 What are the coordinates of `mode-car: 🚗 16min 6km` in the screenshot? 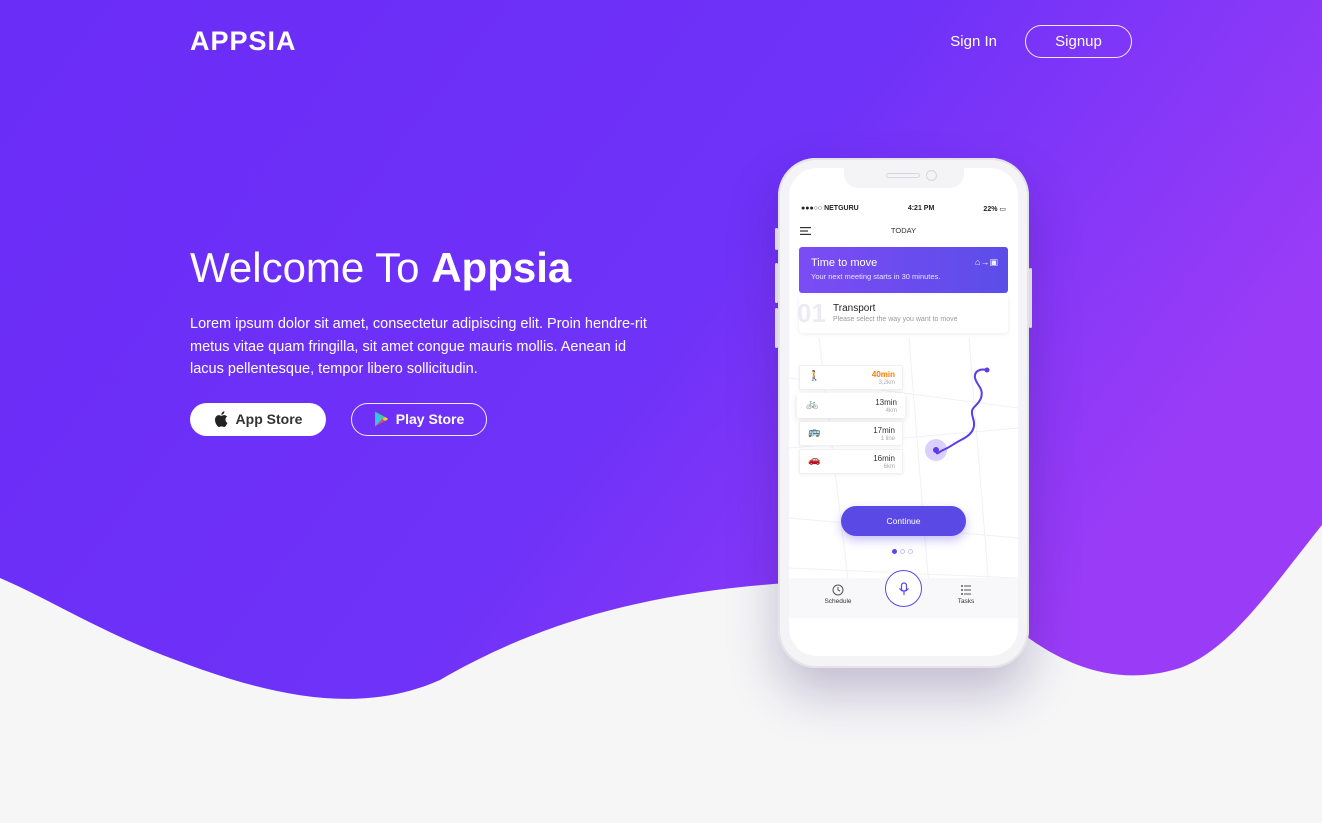 It's located at (851, 461).